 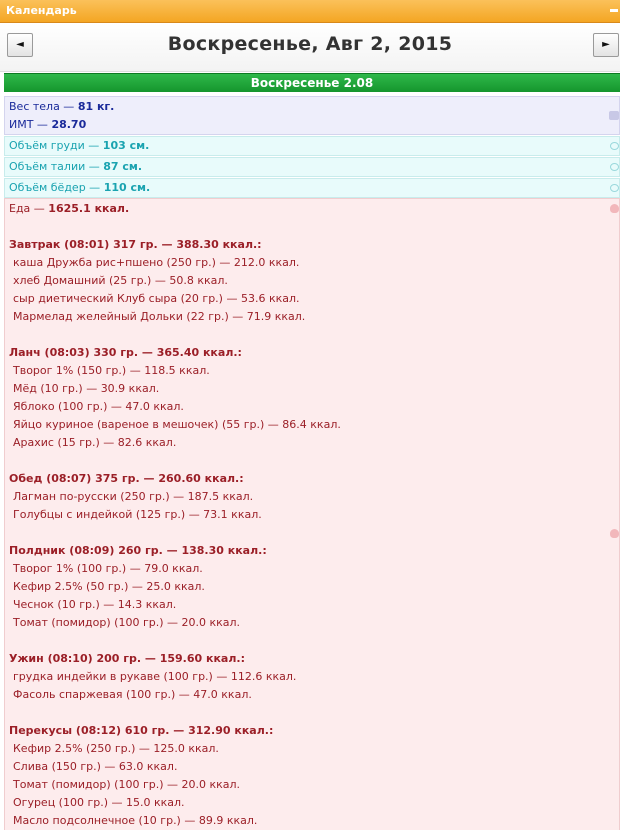 What do you see at coordinates (312, 146) in the screenshot?
I see `measurement-chest: Объём груди — 103 см.` at bounding box center [312, 146].